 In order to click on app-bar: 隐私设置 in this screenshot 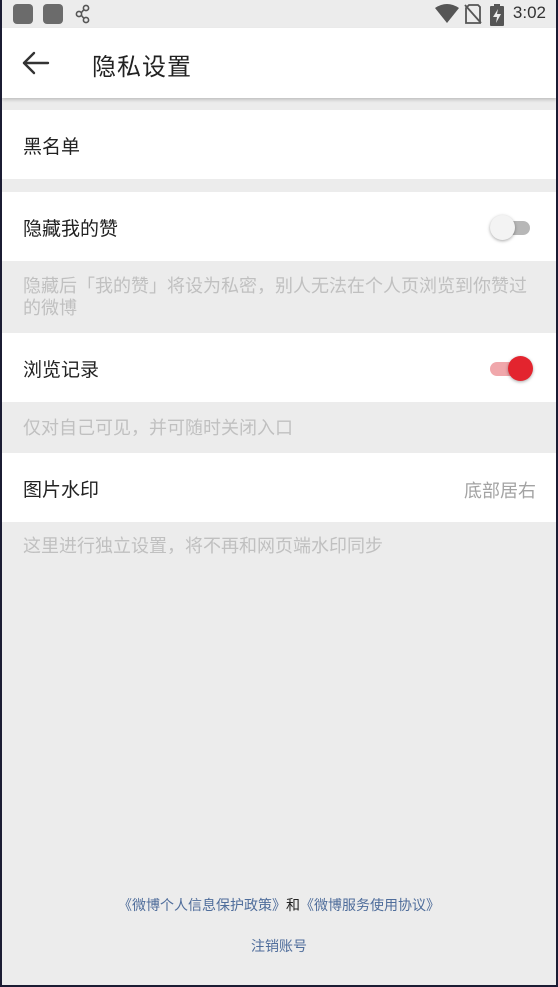, I will do `click(279, 63)`.